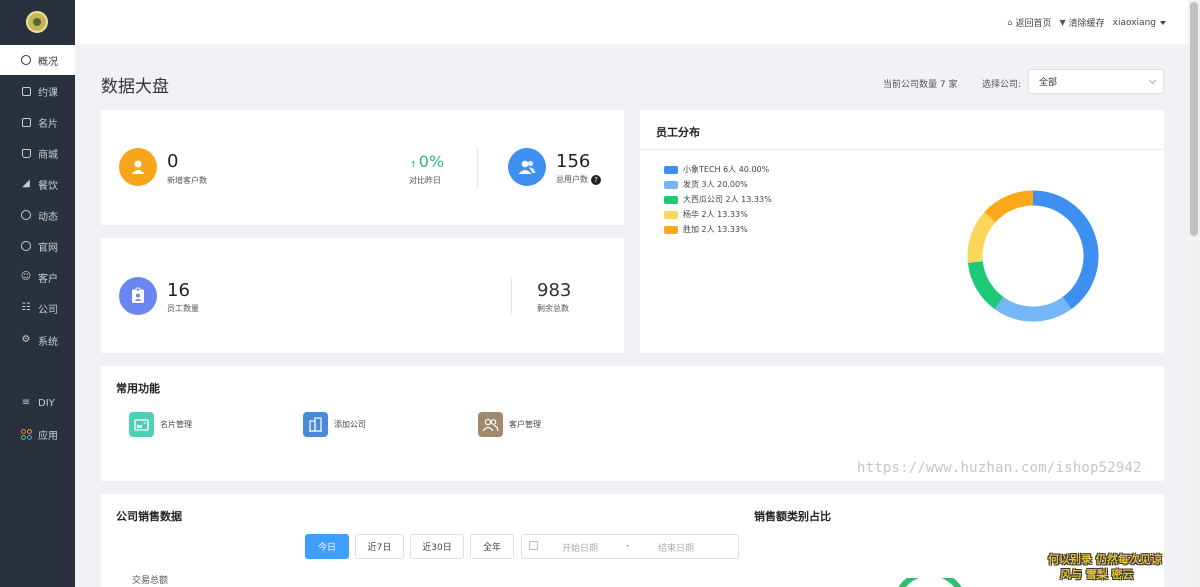  I want to click on today-button: 今日, so click(327, 546).